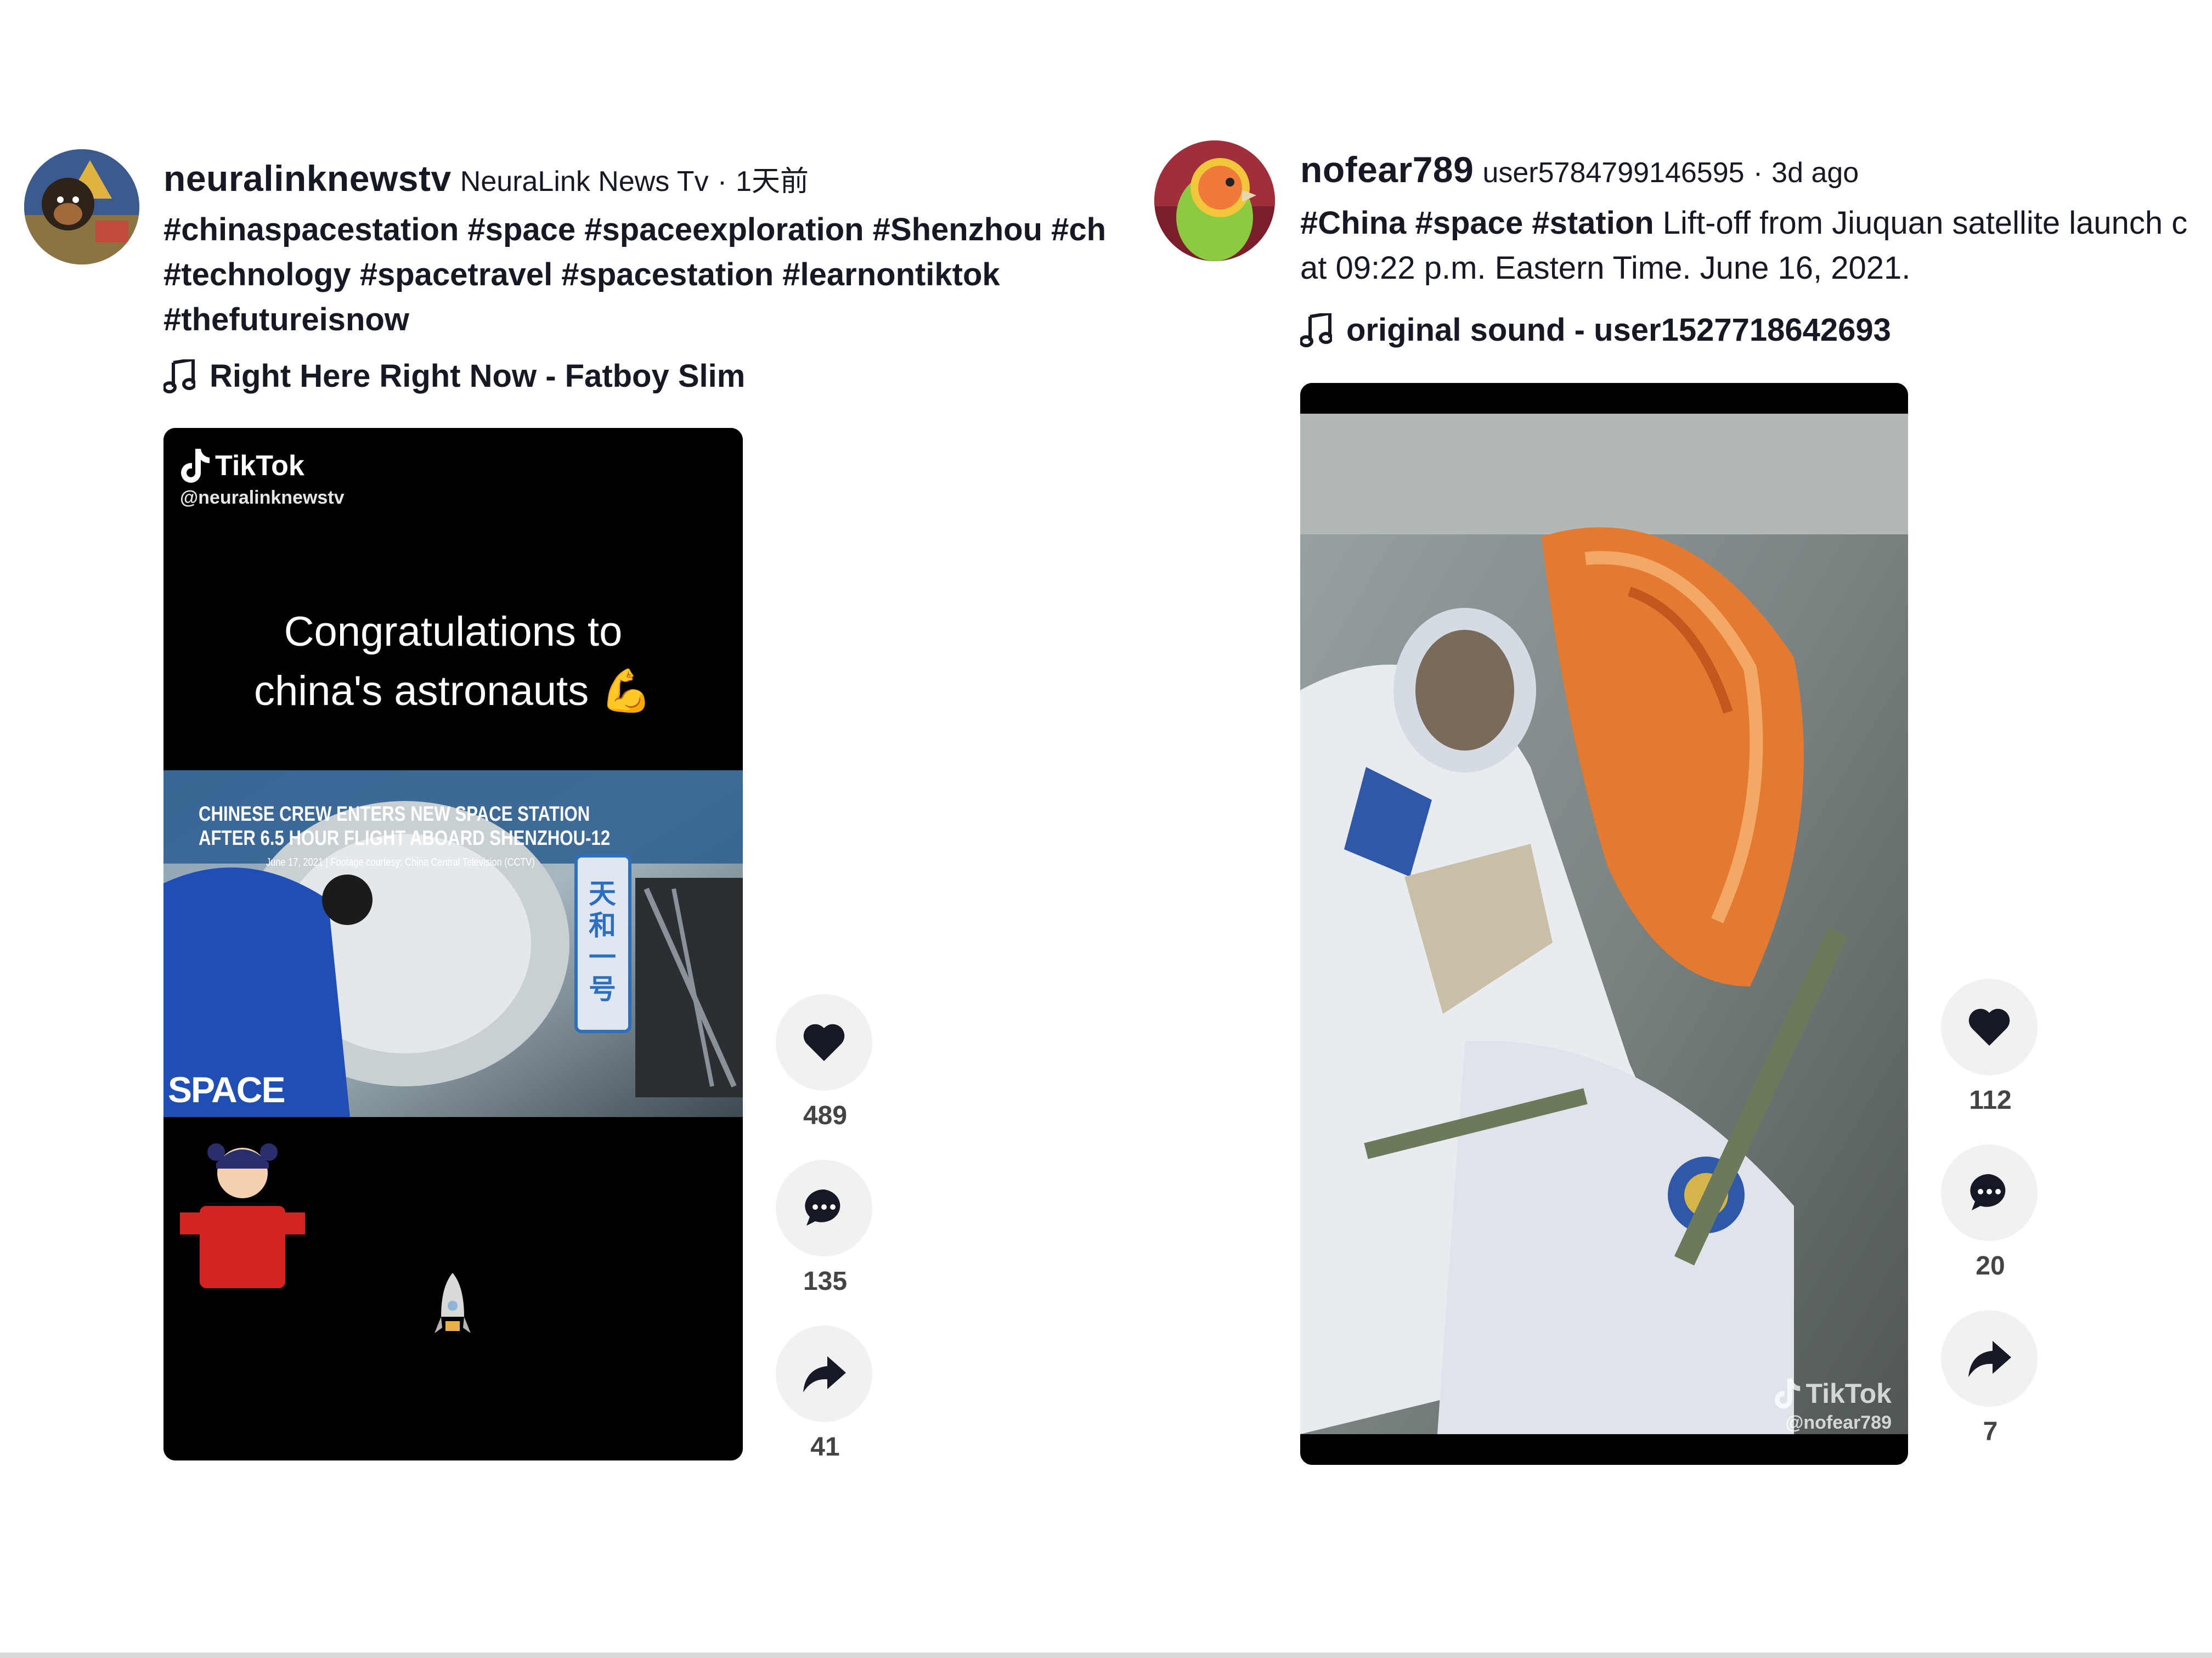 The image size is (2212, 1658). What do you see at coordinates (1613, 173) in the screenshot?
I see `nickname: user5784799146595` at bounding box center [1613, 173].